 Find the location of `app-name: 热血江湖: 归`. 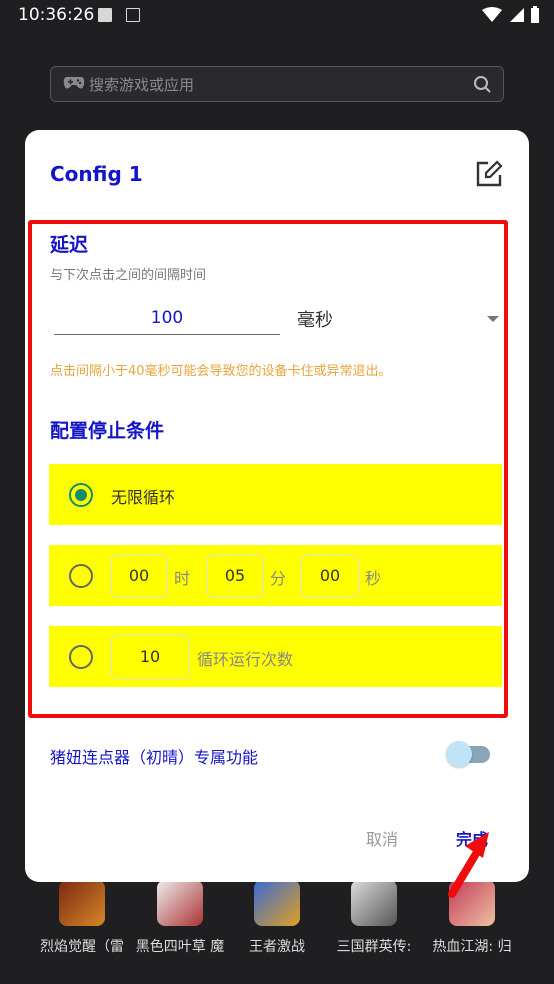

app-name: 热血江湖: 归 is located at coordinates (472, 947).